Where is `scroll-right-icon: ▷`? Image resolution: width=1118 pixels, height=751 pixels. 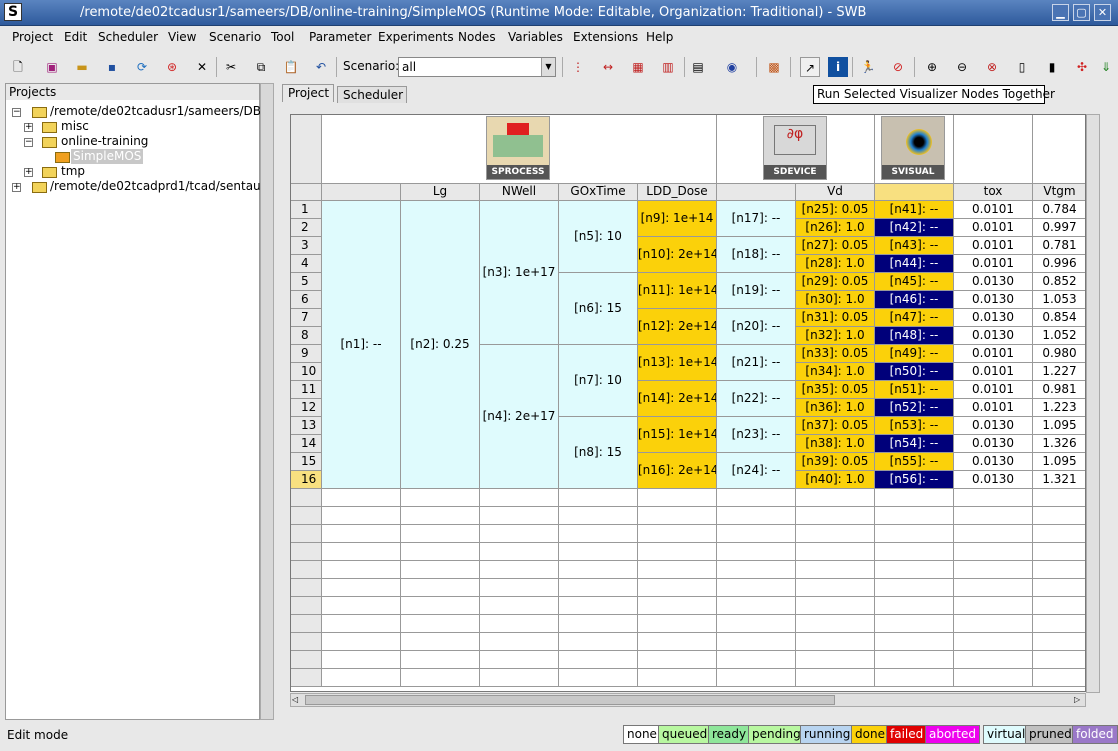 scroll-right-icon: ▷ is located at coordinates (1079, 700).